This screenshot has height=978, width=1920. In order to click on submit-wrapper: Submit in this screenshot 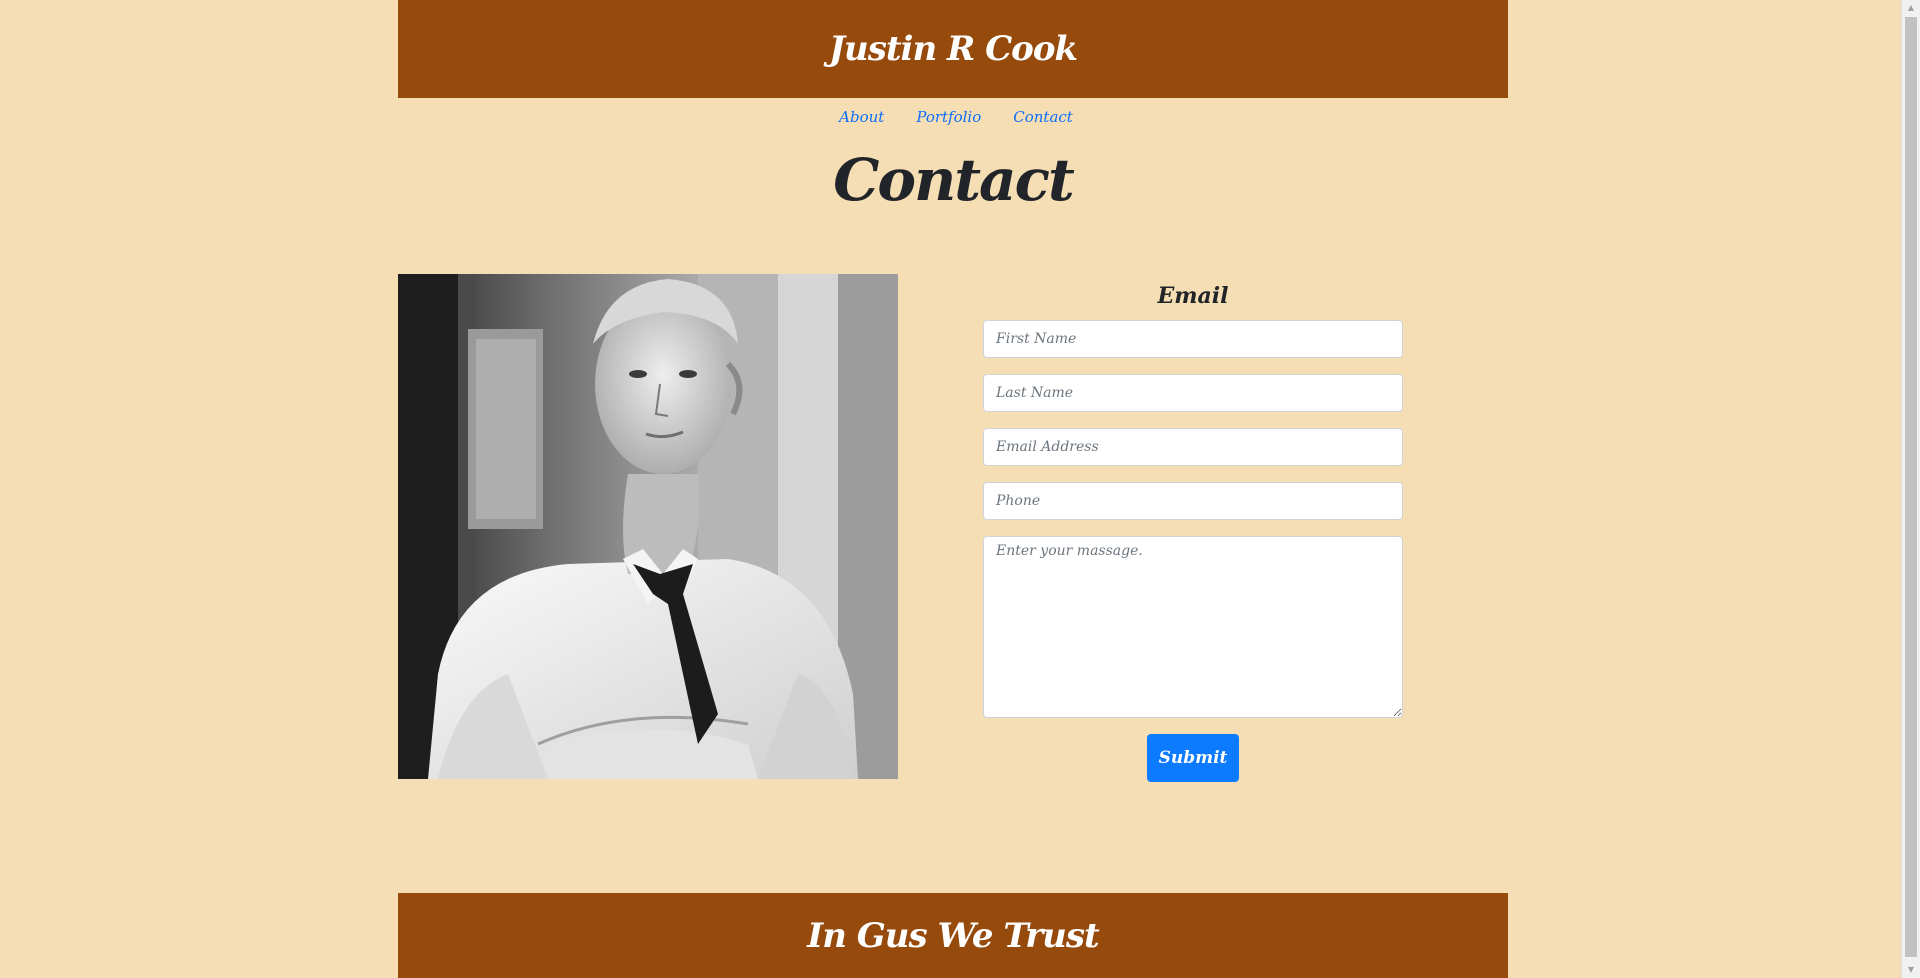, I will do `click(1193, 758)`.